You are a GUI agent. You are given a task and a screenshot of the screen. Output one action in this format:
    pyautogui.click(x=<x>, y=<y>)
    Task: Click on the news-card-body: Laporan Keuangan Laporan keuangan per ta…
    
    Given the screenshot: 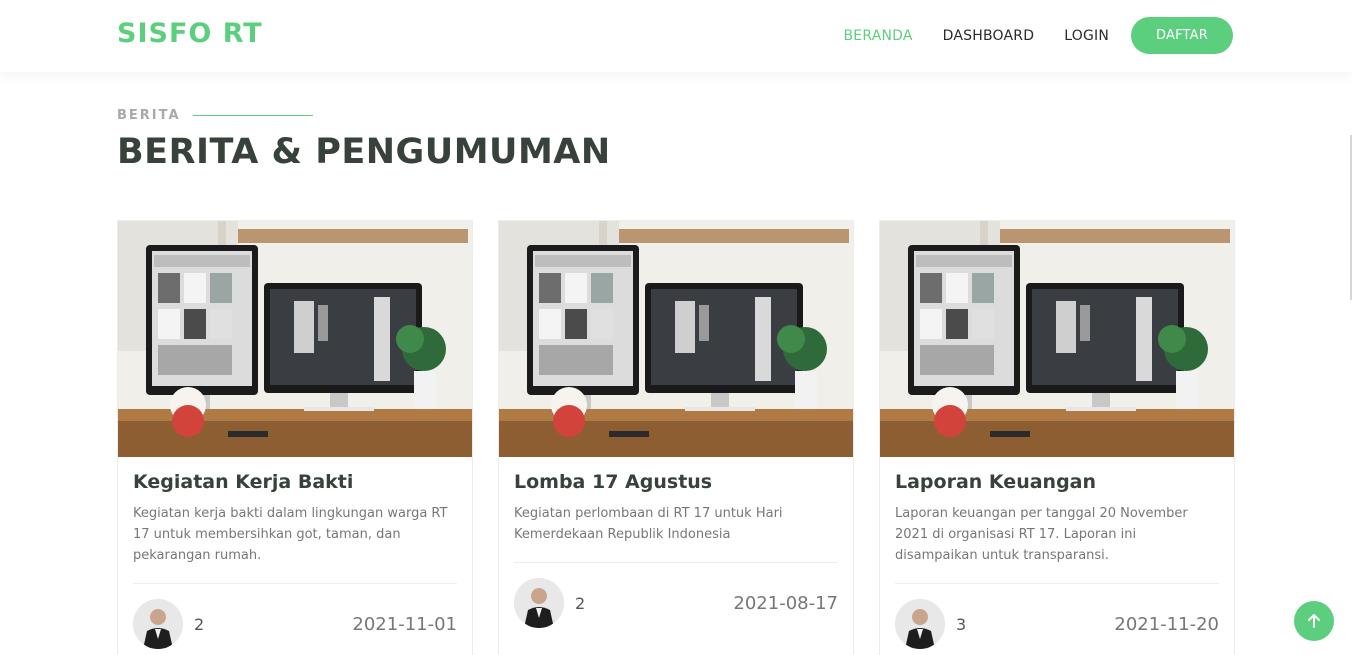 What is the action you would take?
    pyautogui.click(x=1057, y=511)
    